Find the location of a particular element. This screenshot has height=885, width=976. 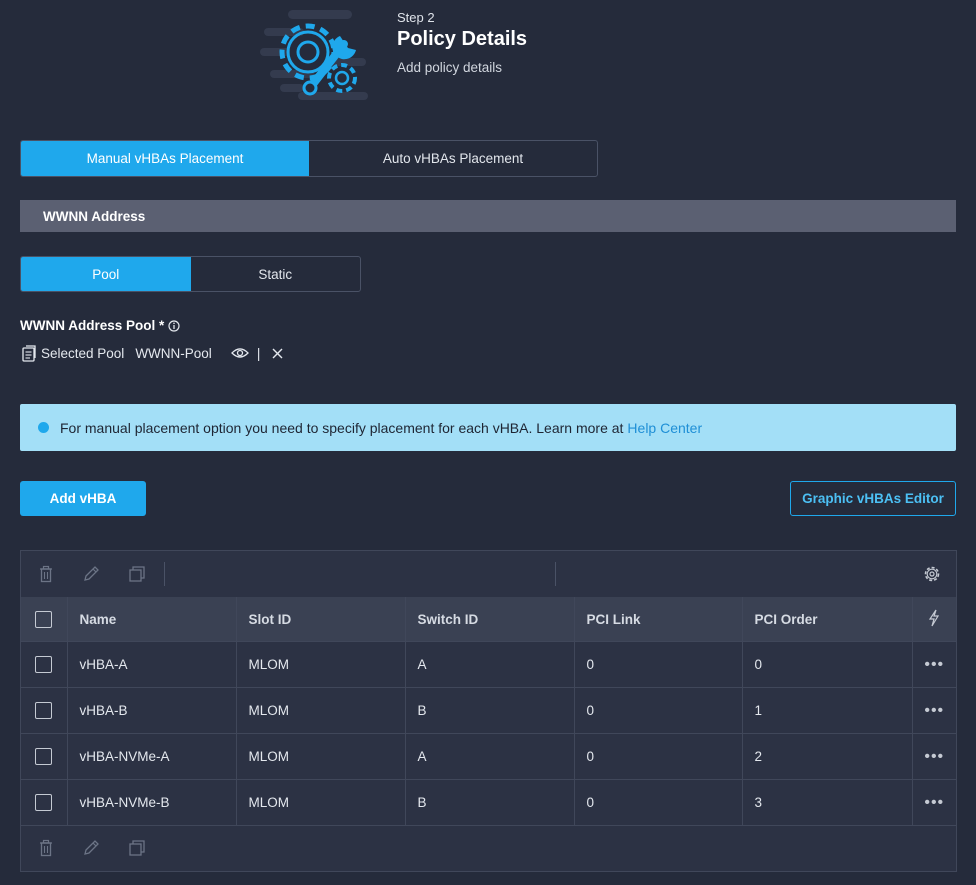

column-header-pci-order: PCI Order is located at coordinates (827, 619).